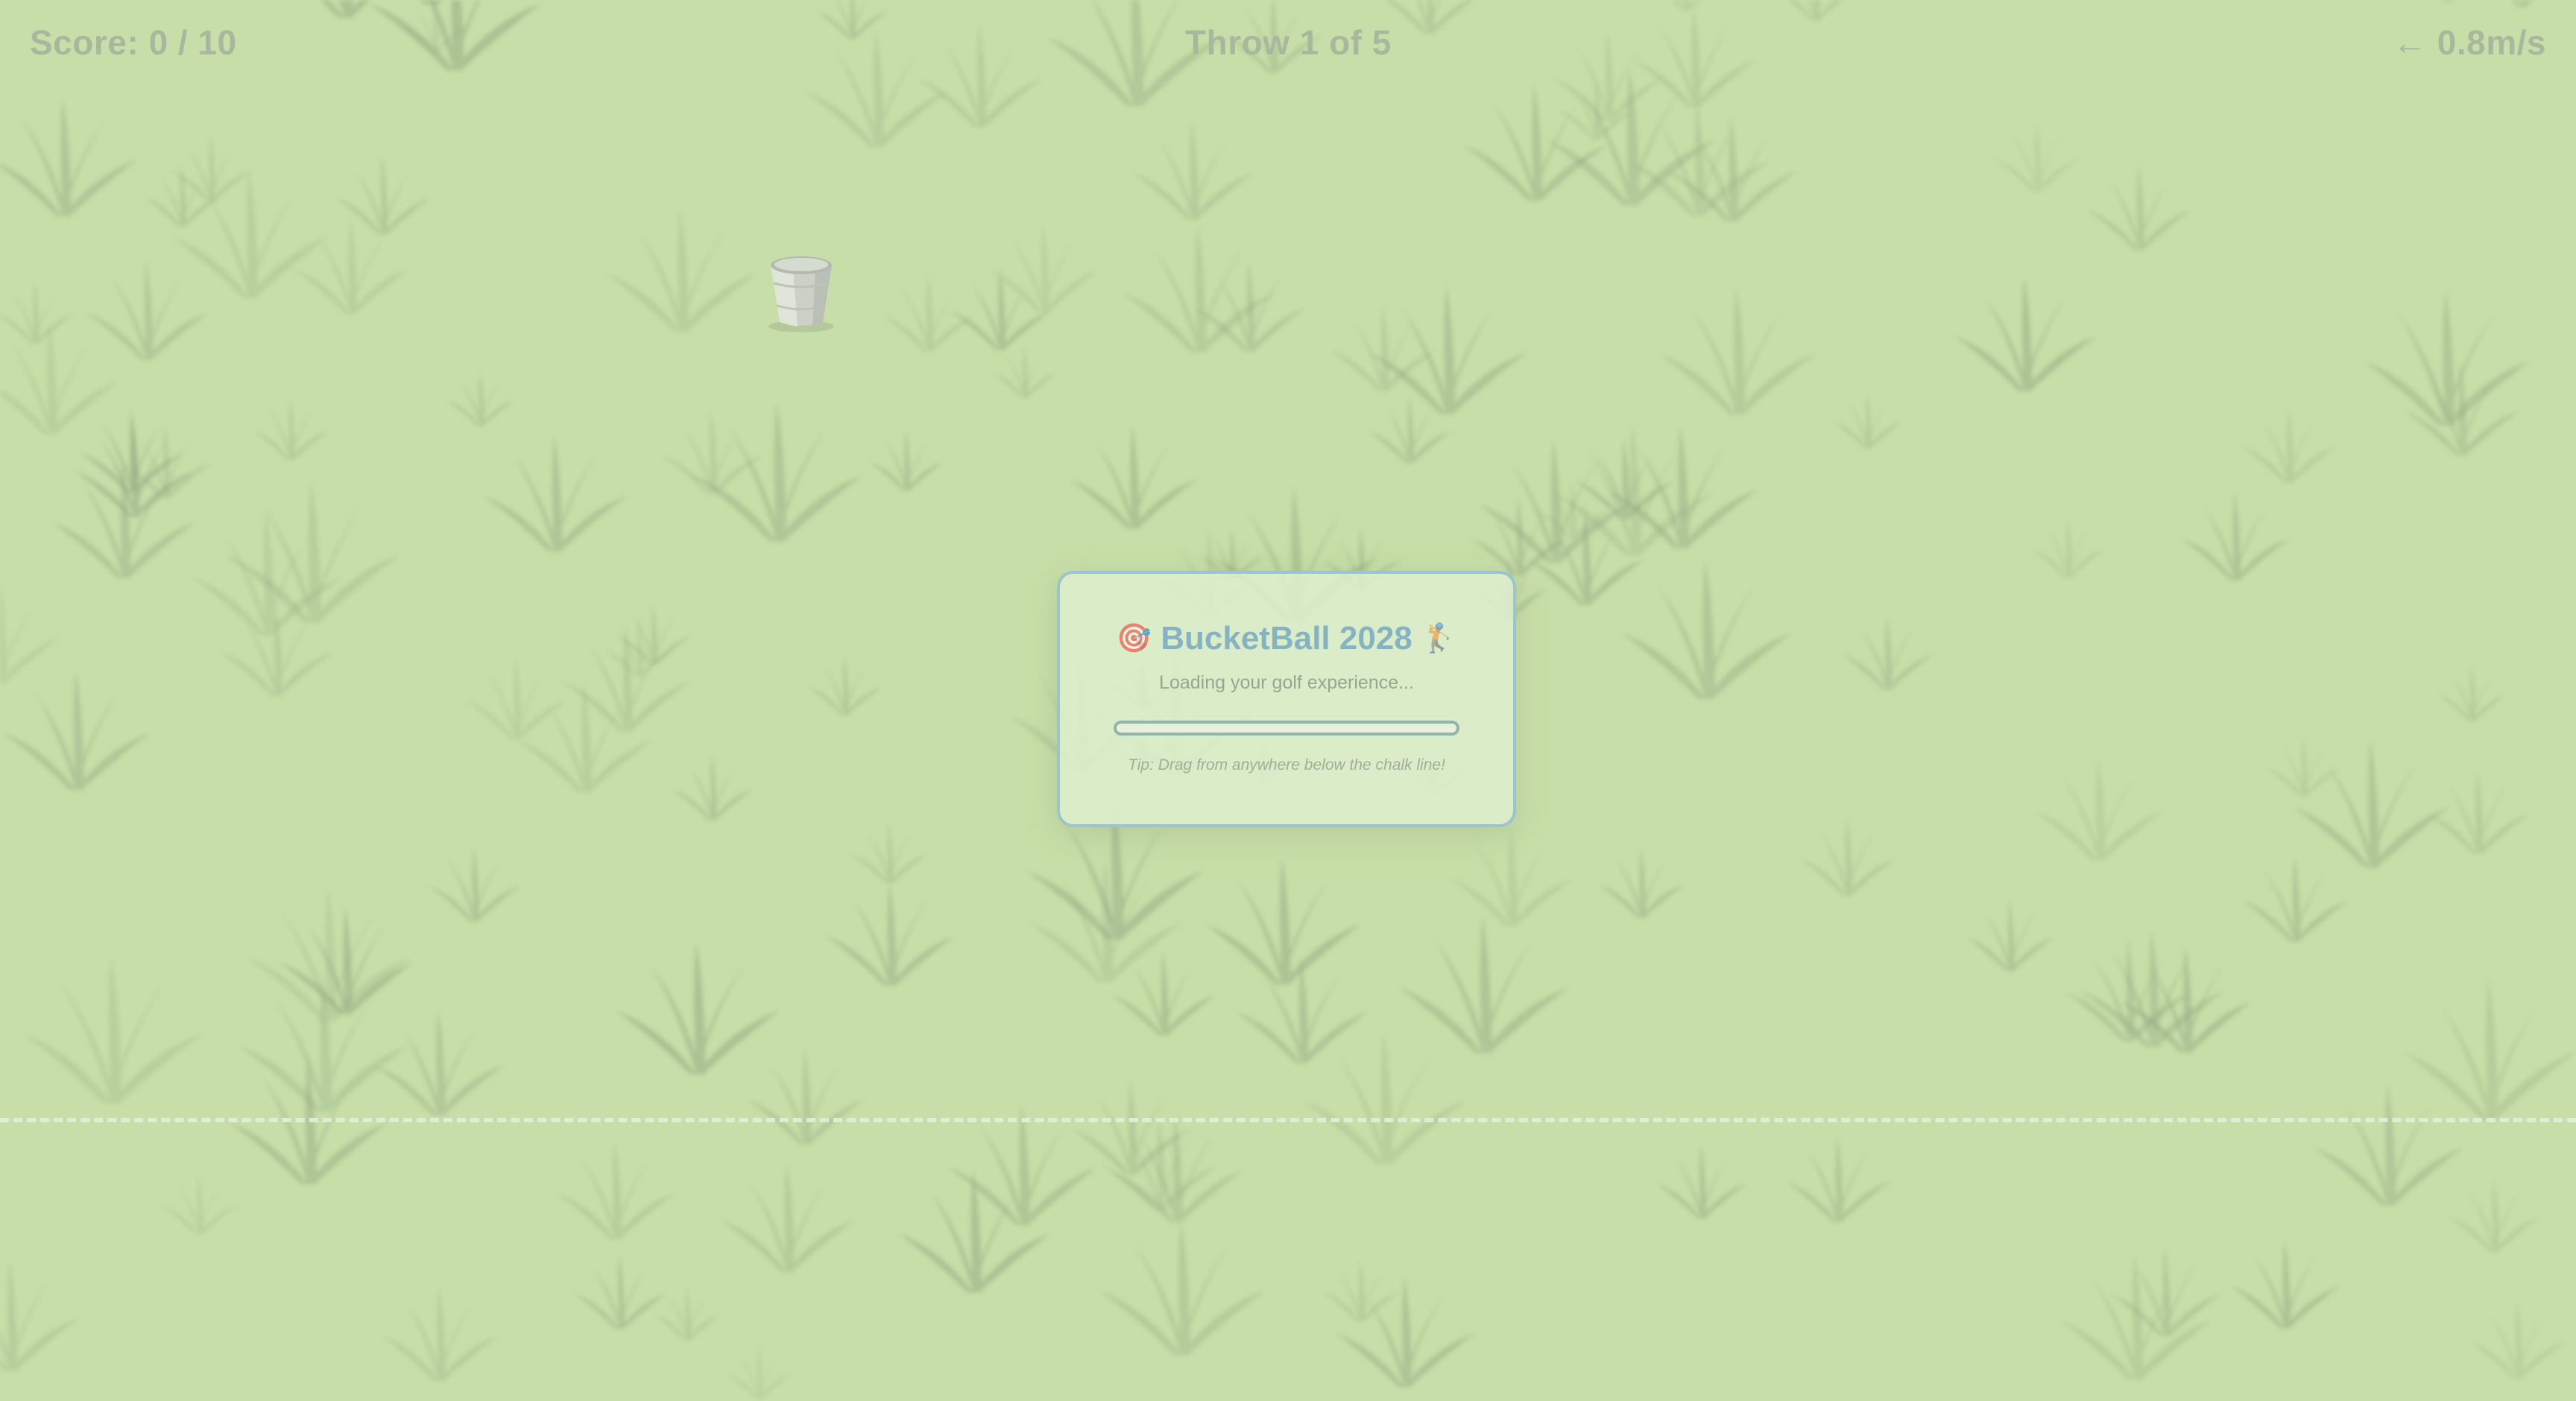 The height and width of the screenshot is (1401, 2576). What do you see at coordinates (1134, 638) in the screenshot?
I see `target-icon: 🎯` at bounding box center [1134, 638].